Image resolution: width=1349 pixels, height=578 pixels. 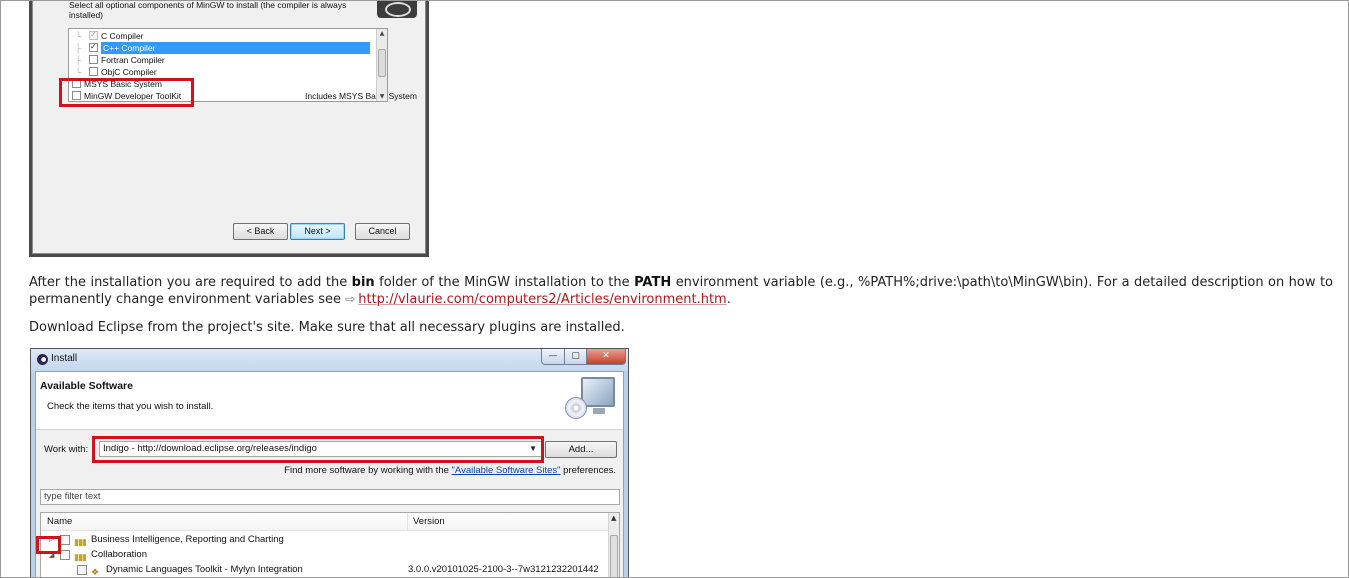 What do you see at coordinates (350, 299) in the screenshot?
I see `external-link-icon: ⇨` at bounding box center [350, 299].